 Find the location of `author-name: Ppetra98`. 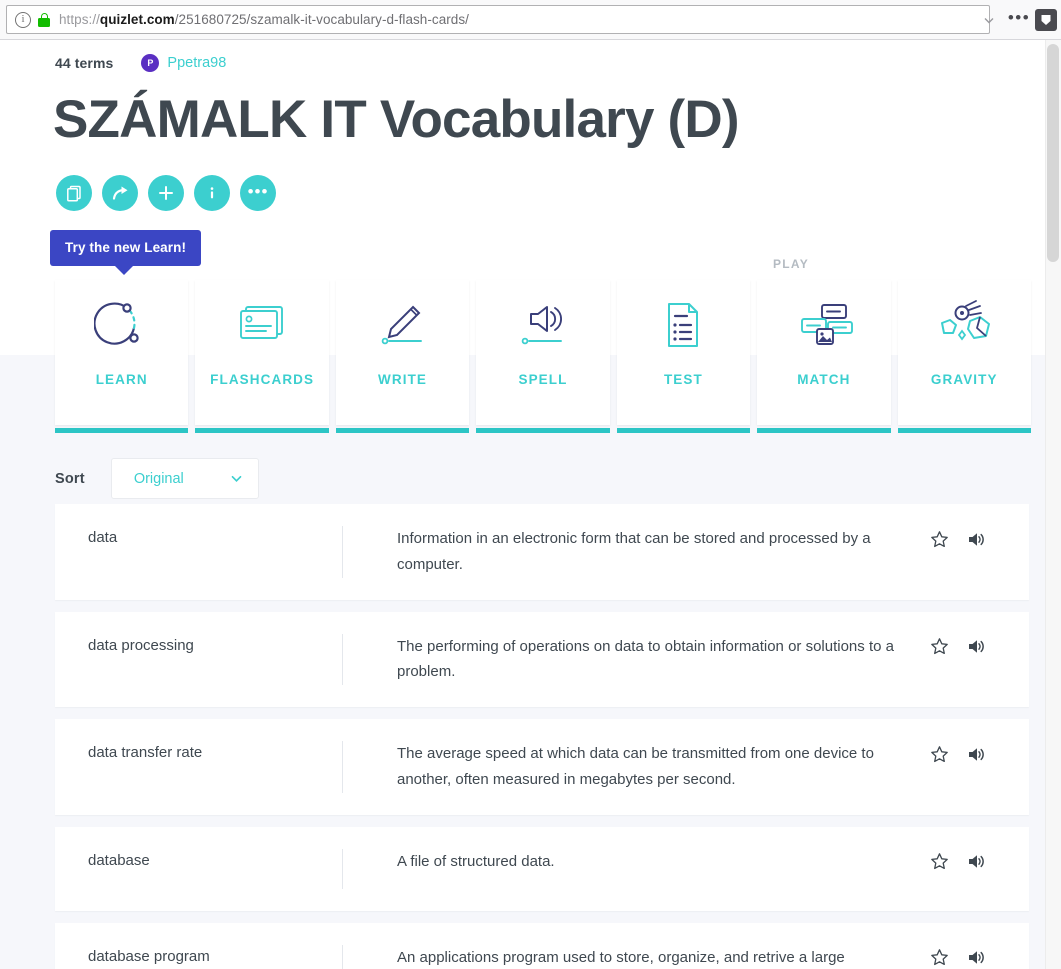

author-name: Ppetra98 is located at coordinates (197, 63).